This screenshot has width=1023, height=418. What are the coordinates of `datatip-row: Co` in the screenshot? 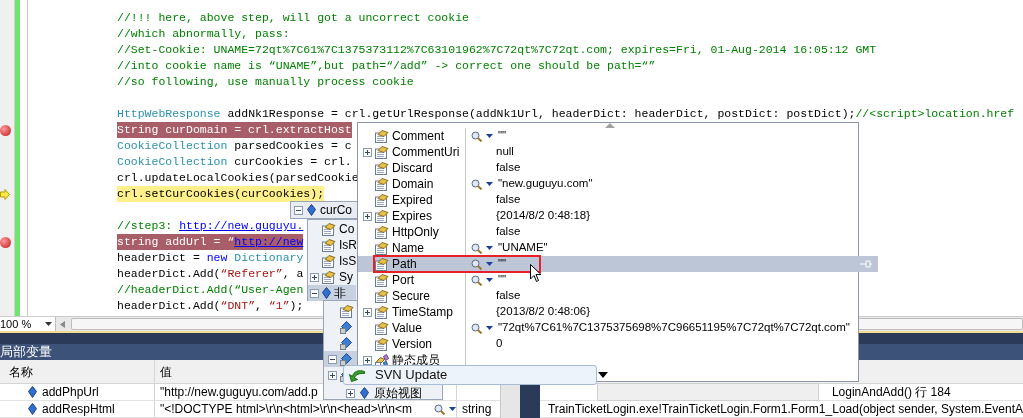 It's located at (332, 229).